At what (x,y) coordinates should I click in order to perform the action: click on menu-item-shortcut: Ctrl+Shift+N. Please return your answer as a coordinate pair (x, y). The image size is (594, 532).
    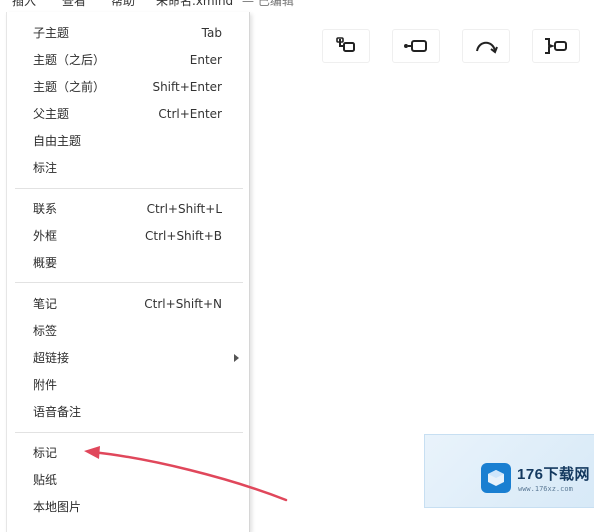
    Looking at the image, I should click on (183, 304).